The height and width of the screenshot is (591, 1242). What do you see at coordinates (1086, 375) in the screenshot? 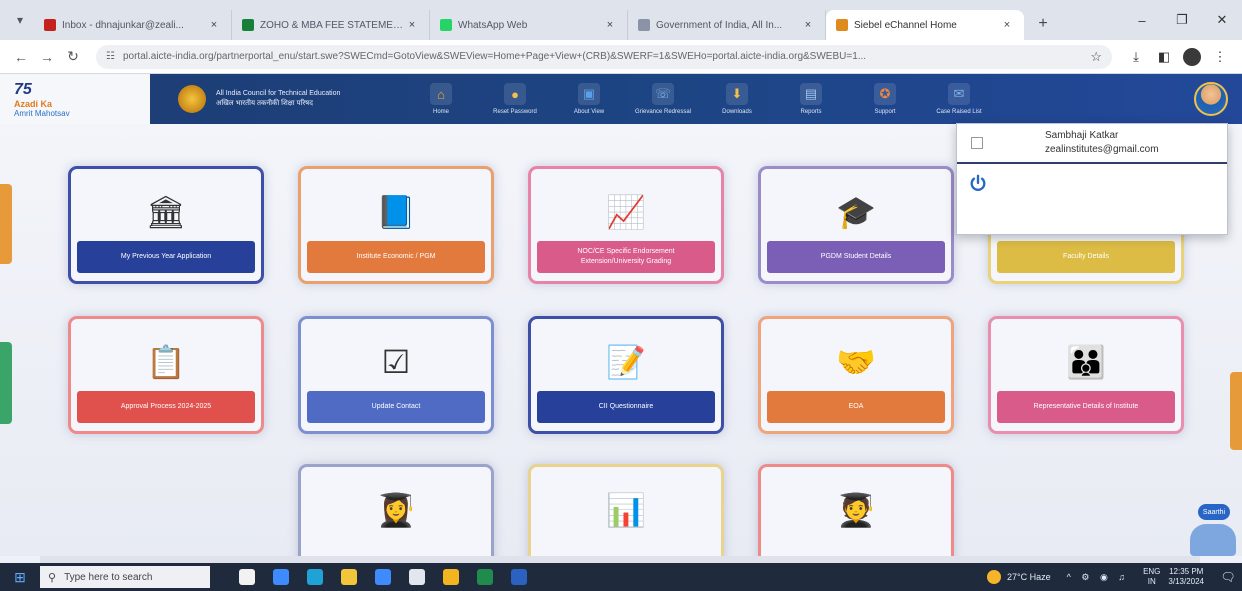
I see `dashboard-tile: 👪 Representative Details of Institute` at bounding box center [1086, 375].